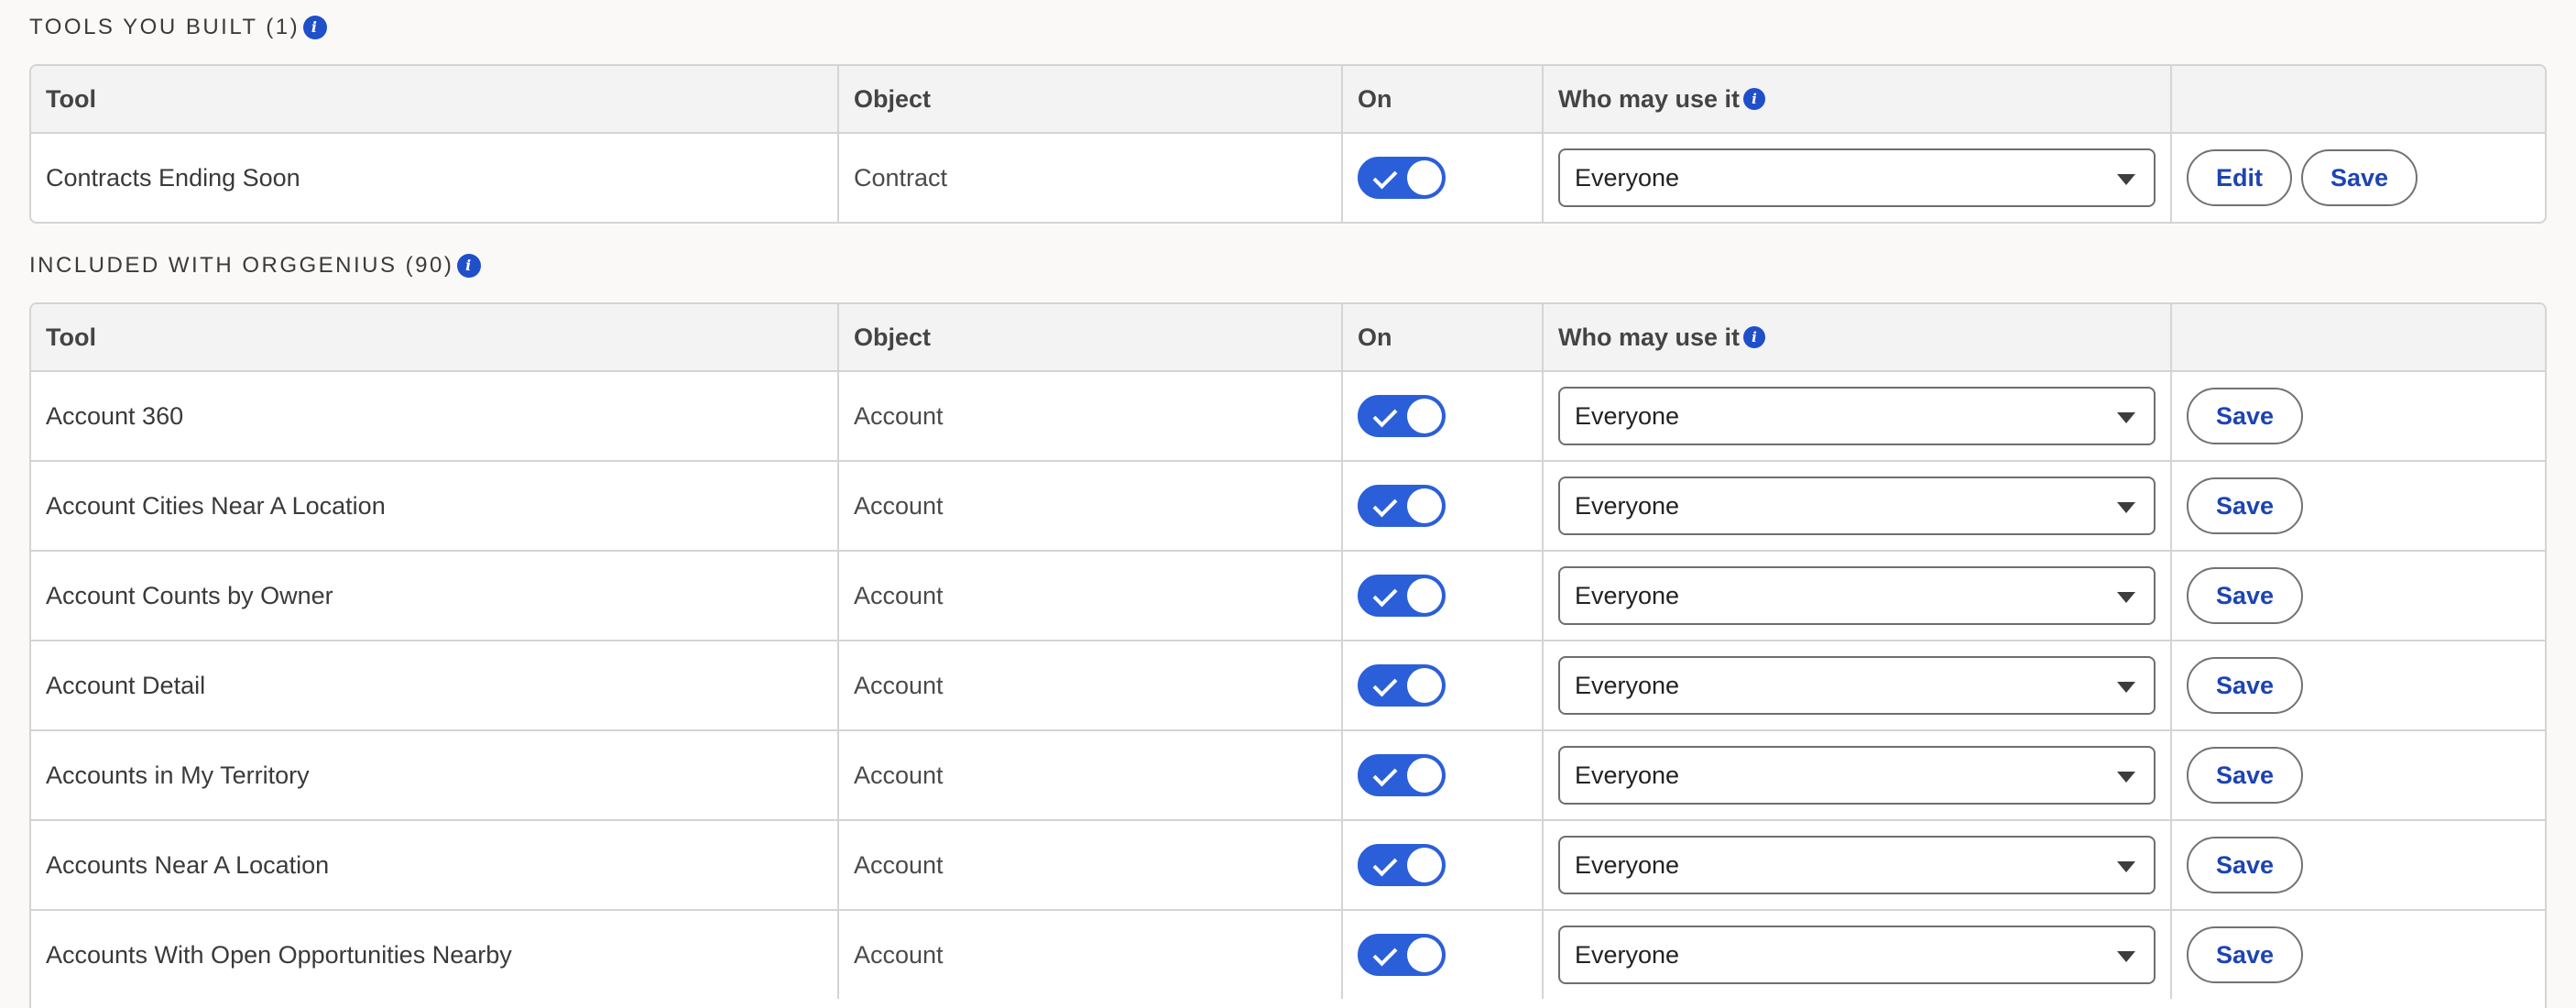 This screenshot has width=2576, height=1008. Describe the element at coordinates (190, 595) in the screenshot. I see `tool-name: Account Counts by Owner` at that location.